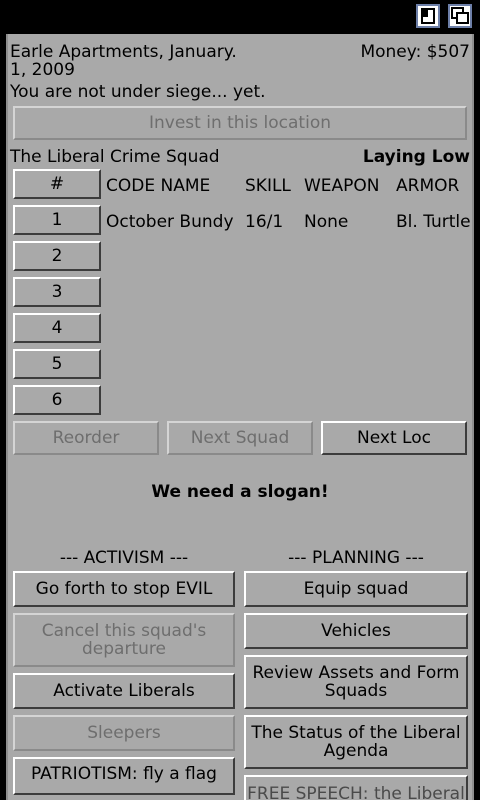 Image resolution: width=480 pixels, height=800 pixels. Describe the element at coordinates (57, 184) in the screenshot. I see `slot-header-button: #` at that location.